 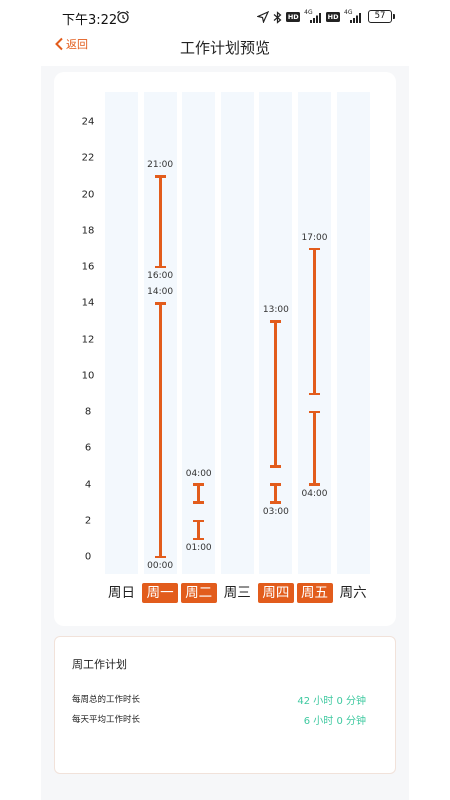 What do you see at coordinates (88, 484) in the screenshot?
I see `y-axis-tick-4: 4` at bounding box center [88, 484].